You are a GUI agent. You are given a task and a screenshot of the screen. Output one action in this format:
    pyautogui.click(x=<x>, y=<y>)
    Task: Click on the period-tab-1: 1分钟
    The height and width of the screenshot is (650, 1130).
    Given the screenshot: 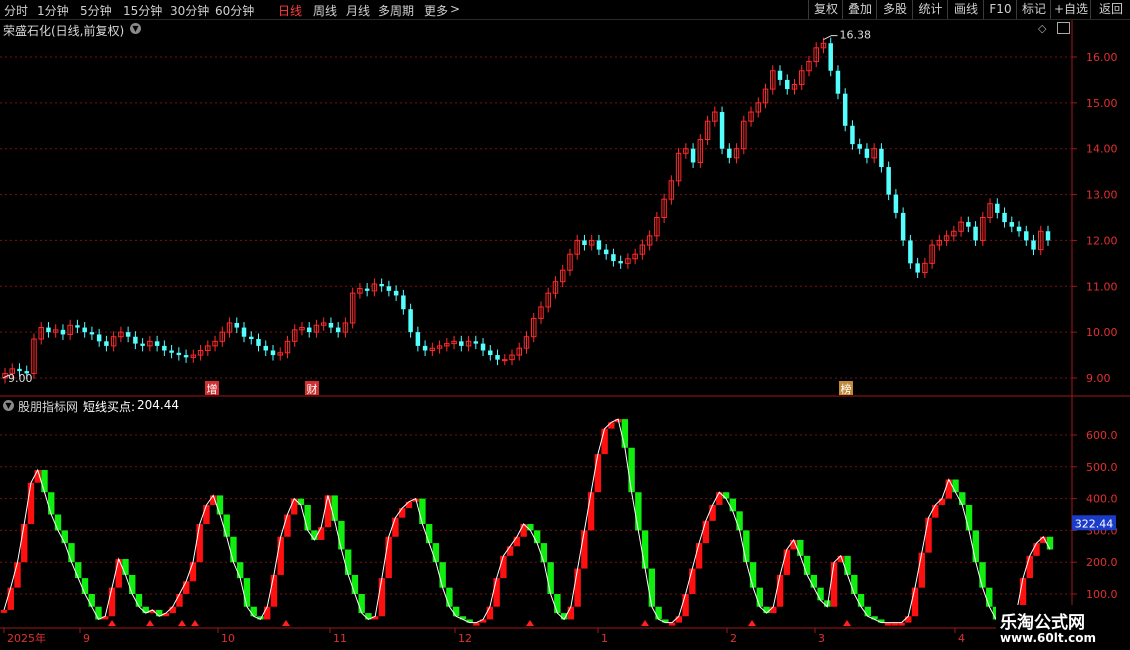 What is the action you would take?
    pyautogui.click(x=53, y=10)
    